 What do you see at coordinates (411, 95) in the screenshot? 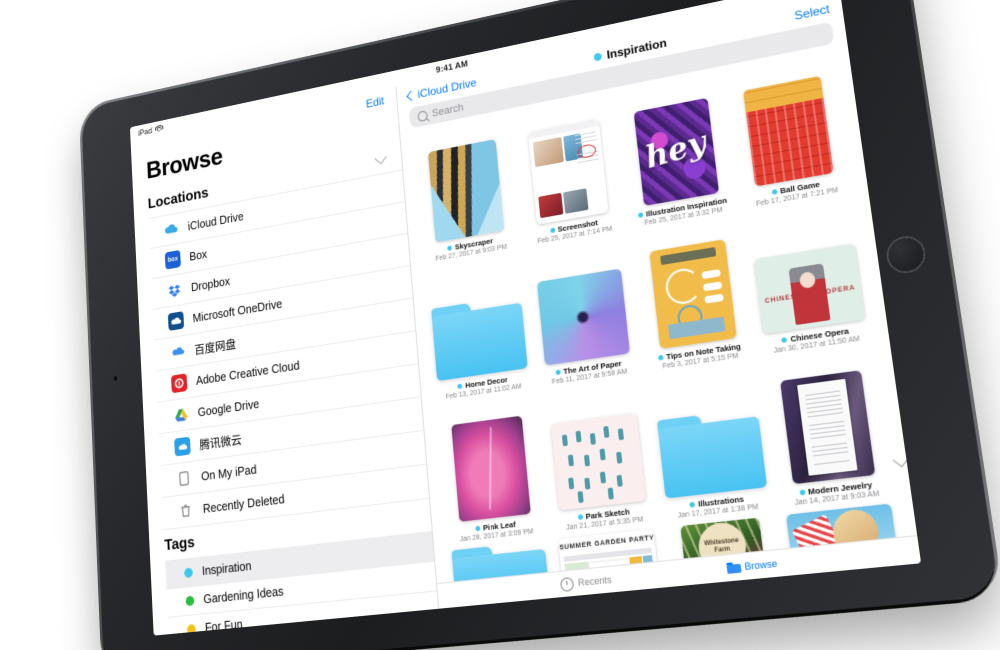
I see `chevron-left-icon` at bounding box center [411, 95].